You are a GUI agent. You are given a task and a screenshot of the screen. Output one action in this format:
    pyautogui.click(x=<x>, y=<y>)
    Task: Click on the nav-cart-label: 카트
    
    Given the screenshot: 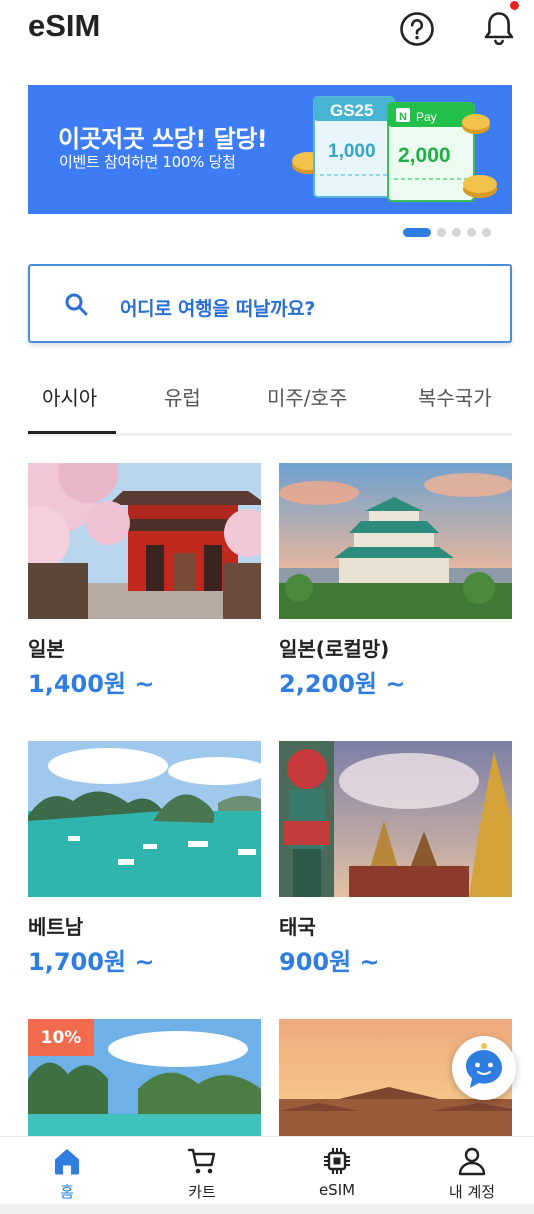 What is the action you would take?
    pyautogui.click(x=202, y=1192)
    